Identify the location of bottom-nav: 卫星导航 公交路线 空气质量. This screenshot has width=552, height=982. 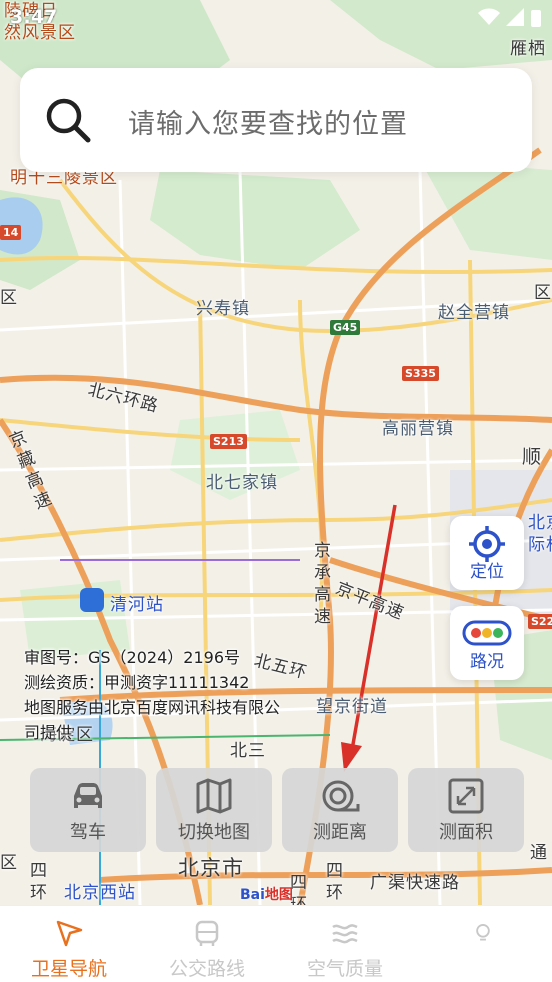
(276, 943).